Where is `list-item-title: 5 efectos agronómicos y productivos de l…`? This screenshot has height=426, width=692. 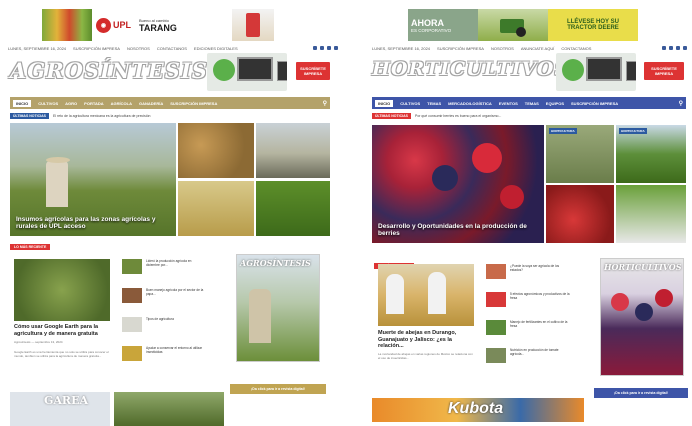 list-item-title: 5 efectos agronómicos y productivos de l… is located at coordinates (540, 299).